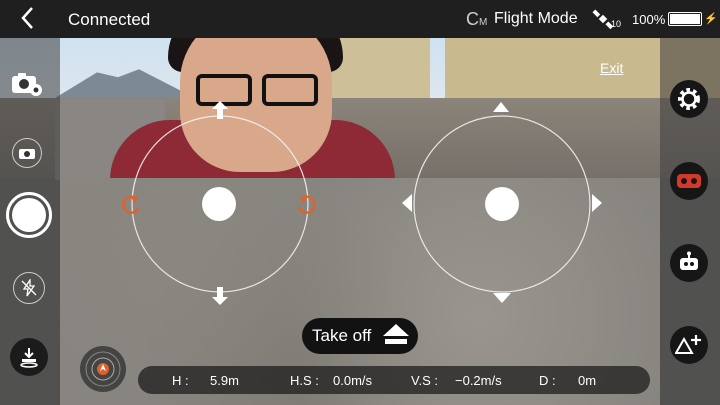 The height and width of the screenshot is (405, 720). I want to click on takeoff-button: Take off, so click(360, 336).